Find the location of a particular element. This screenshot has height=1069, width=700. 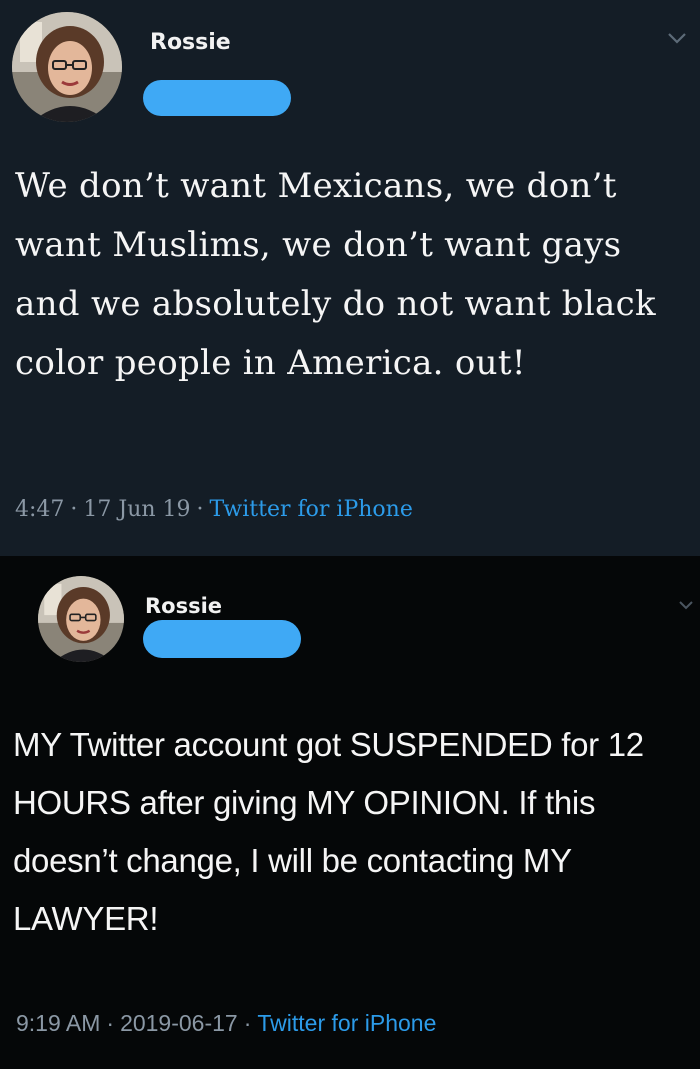

tweet-time: 4:47 is located at coordinates (40, 509).